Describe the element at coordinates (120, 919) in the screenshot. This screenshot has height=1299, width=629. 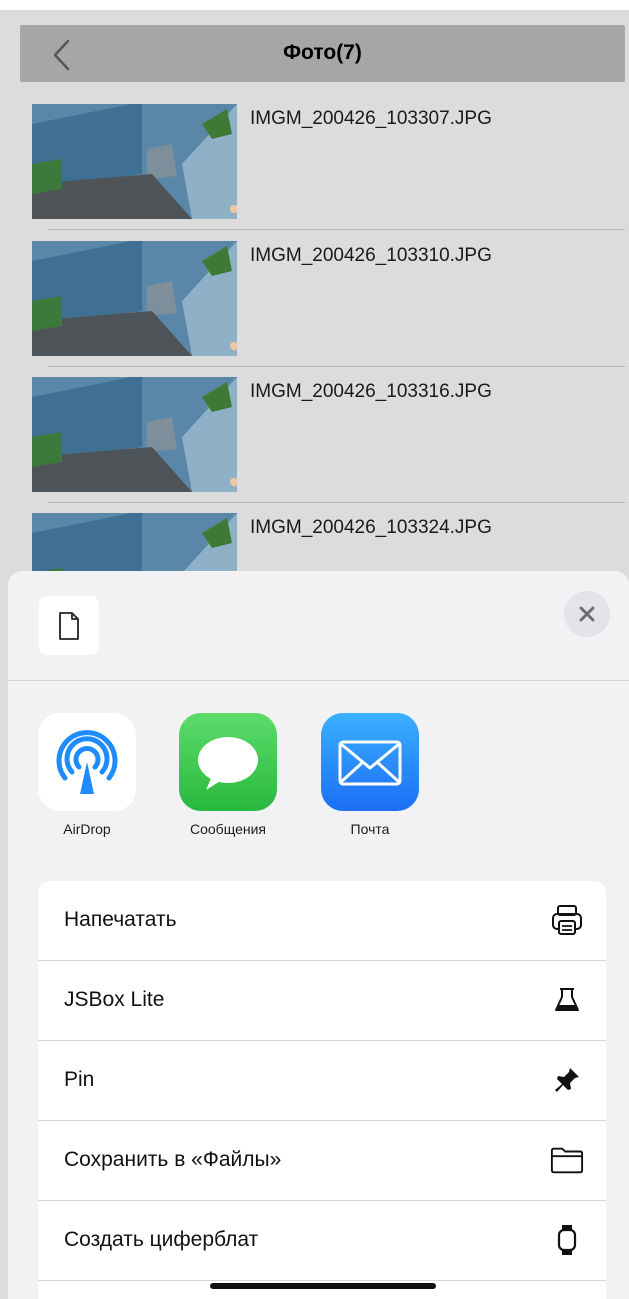
I see `action-label: Напечатать` at that location.